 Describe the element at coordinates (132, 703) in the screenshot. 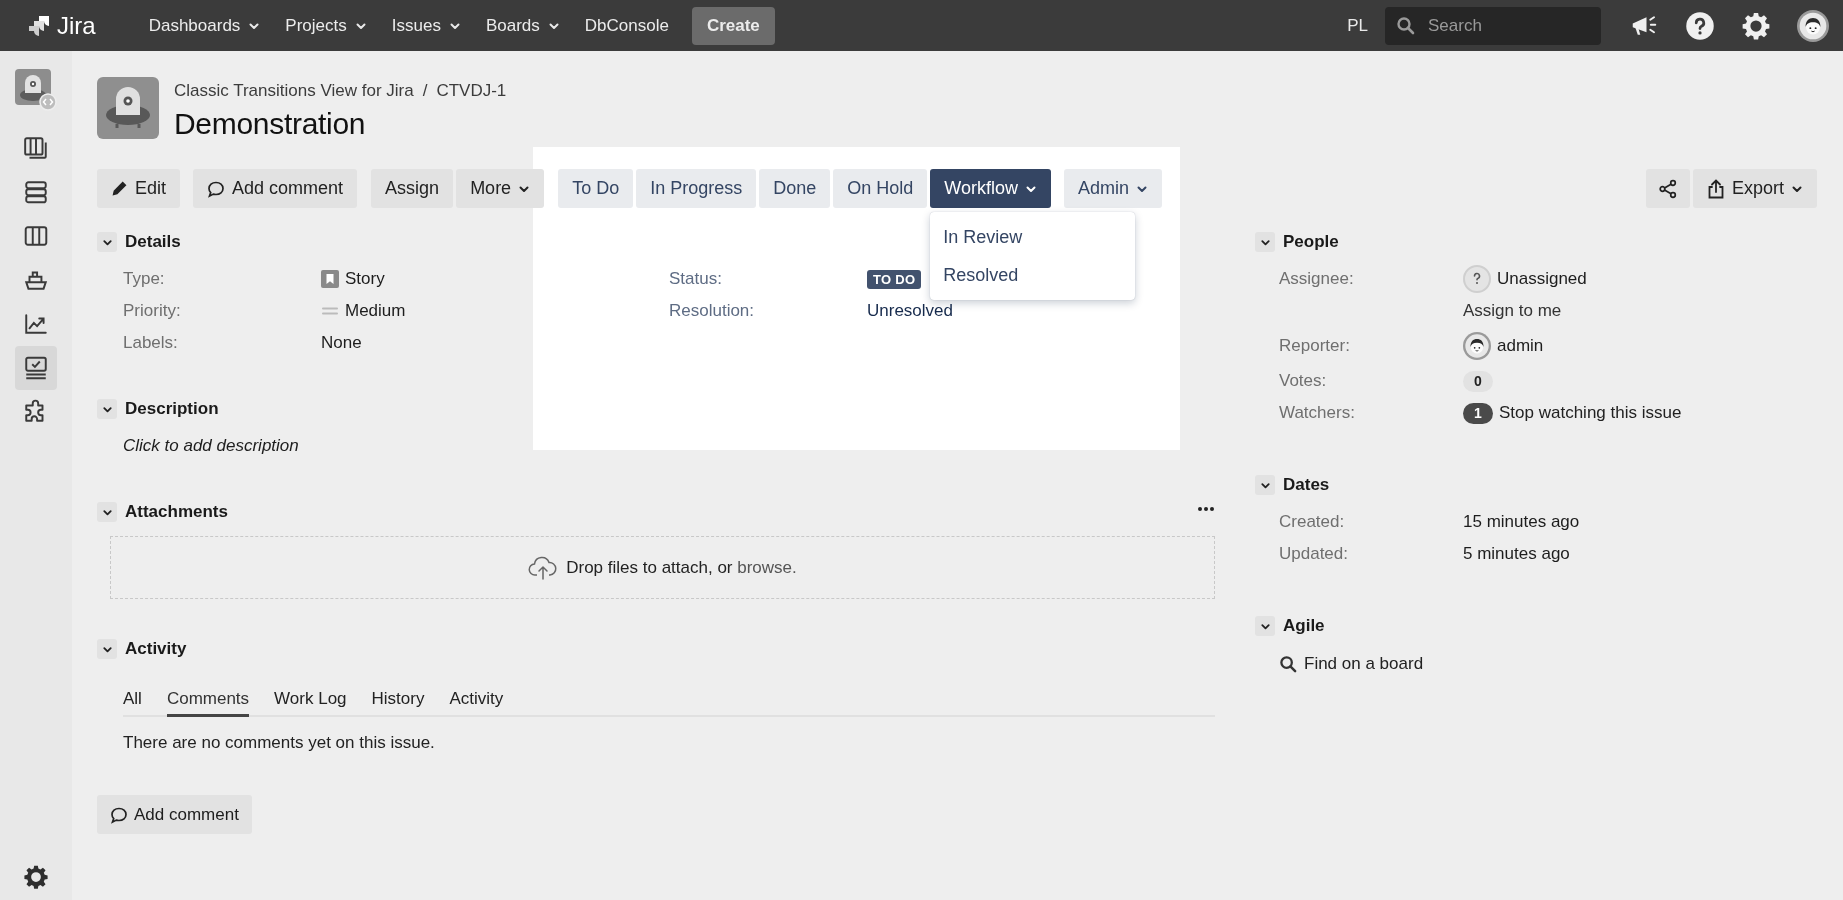

I see `activity-tab: All` at that location.